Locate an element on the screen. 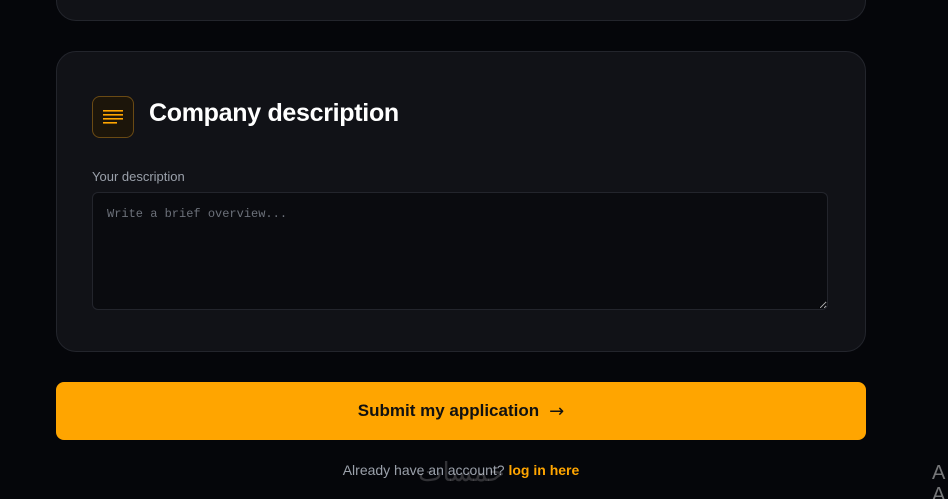  login-link: log in here is located at coordinates (543, 470).